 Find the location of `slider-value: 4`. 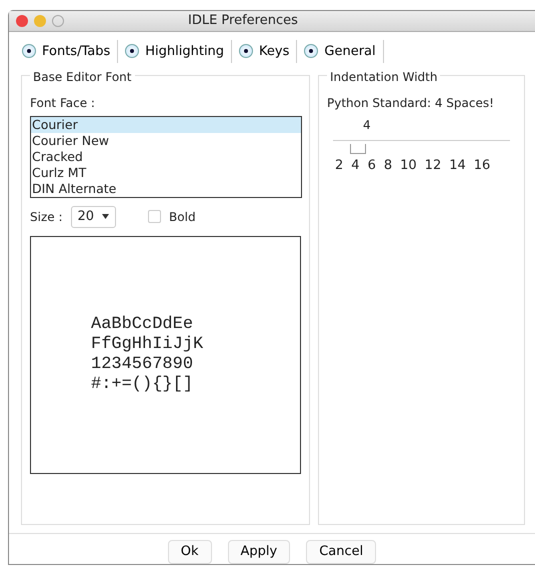

slider-value: 4 is located at coordinates (367, 125).